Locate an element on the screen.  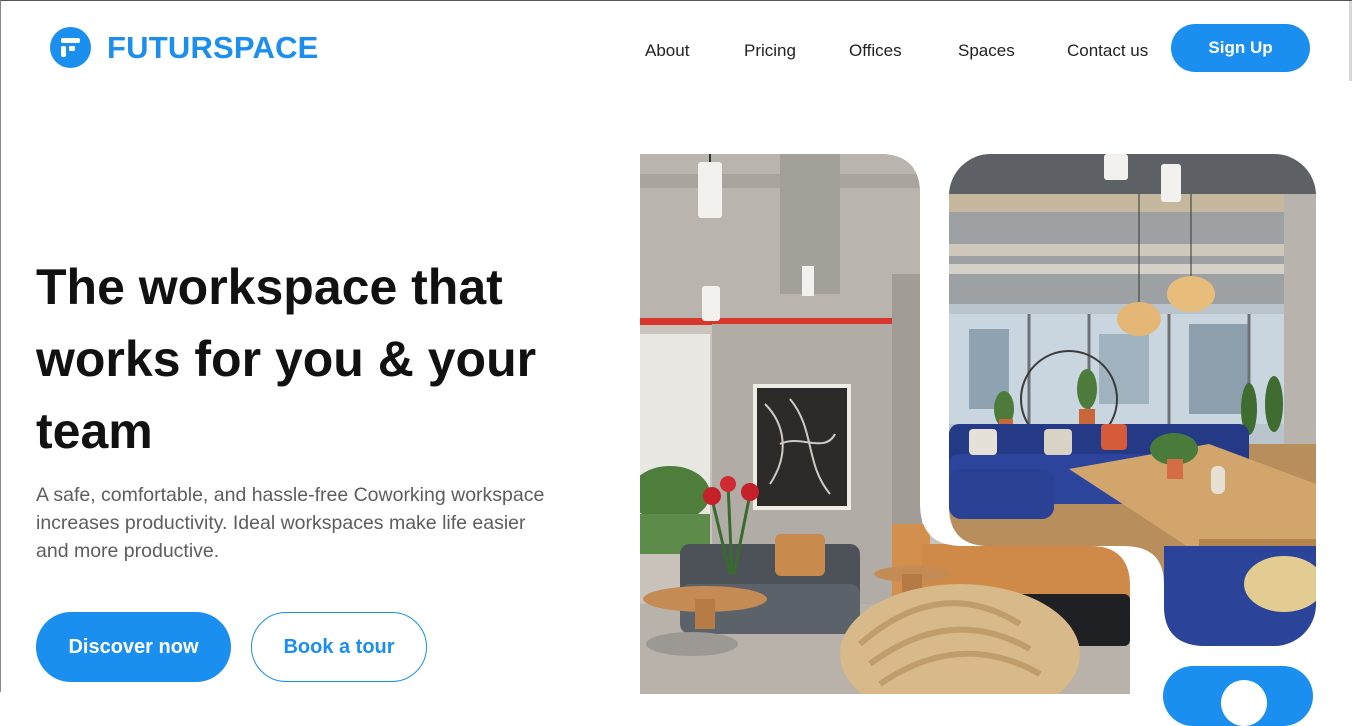
main-navigation: About Pricing Offices Spaces Contact us is located at coordinates (676, 51).